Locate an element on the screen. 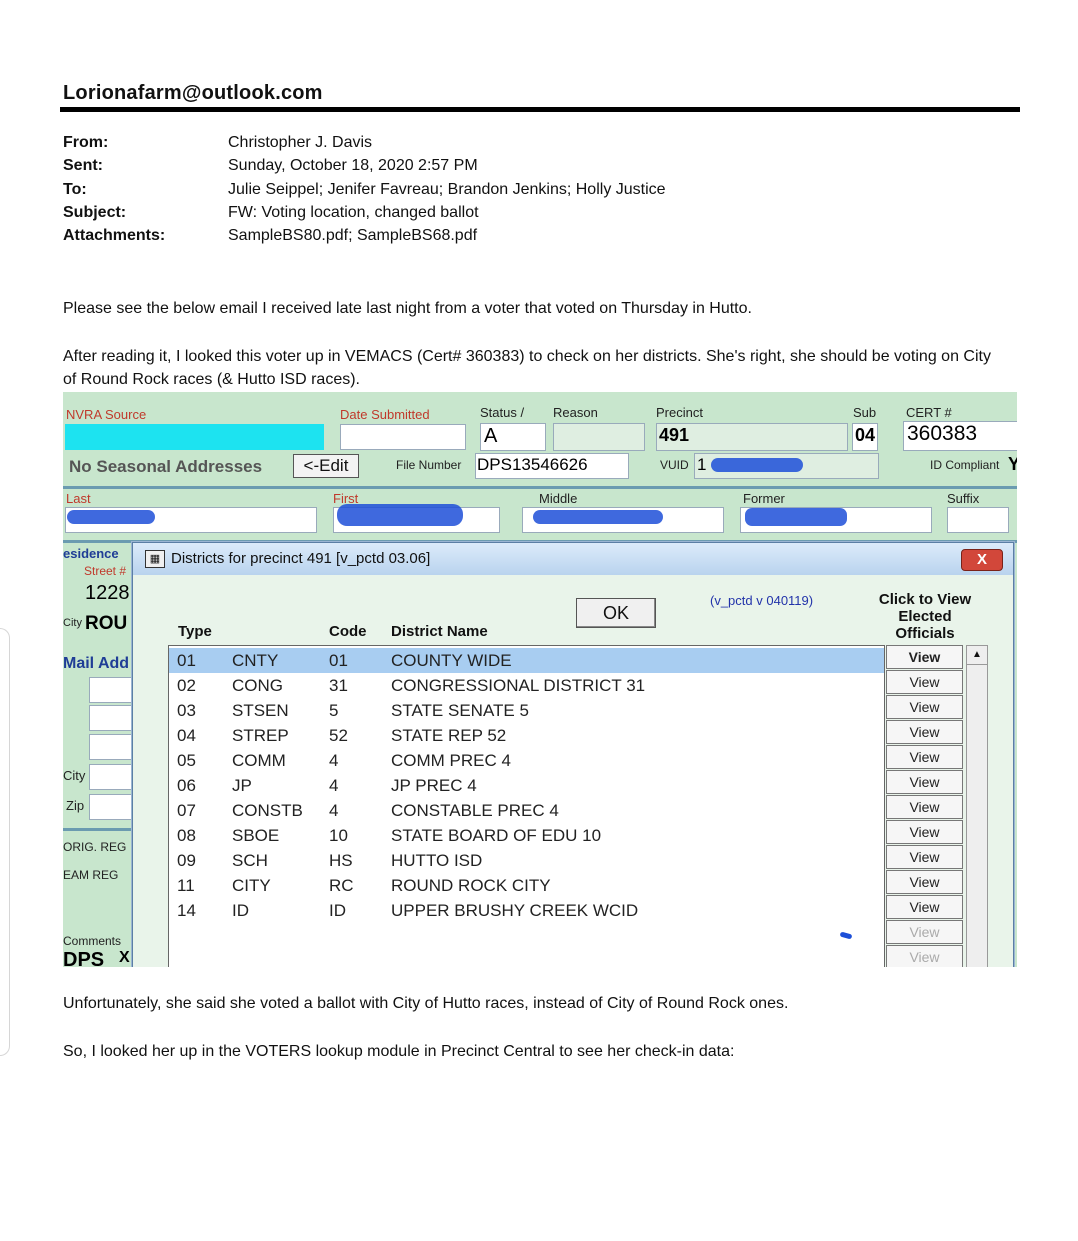  vuid-value: 1 is located at coordinates (702, 464).